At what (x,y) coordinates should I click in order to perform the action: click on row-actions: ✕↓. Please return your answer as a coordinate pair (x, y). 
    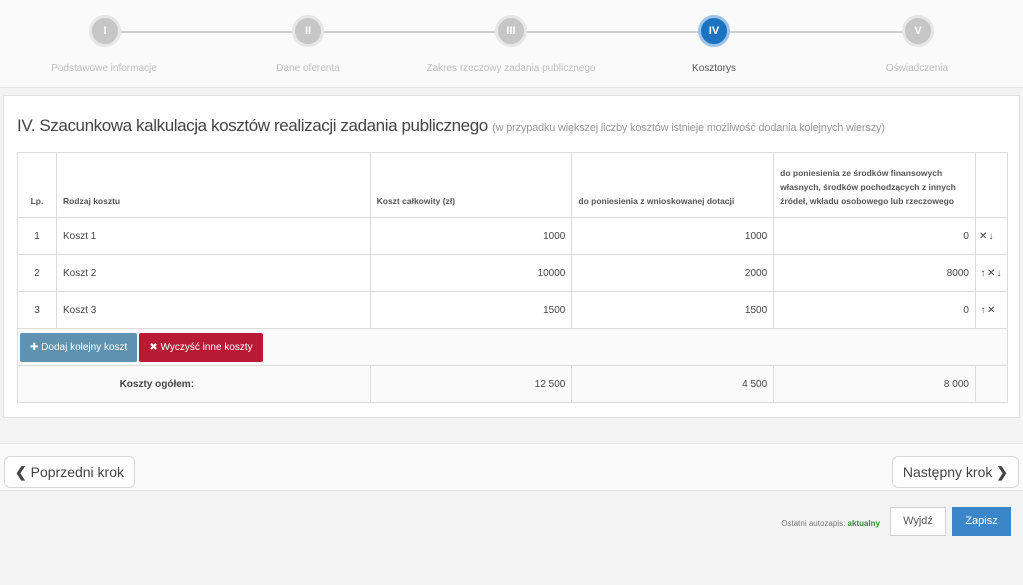
    Looking at the image, I should click on (991, 236).